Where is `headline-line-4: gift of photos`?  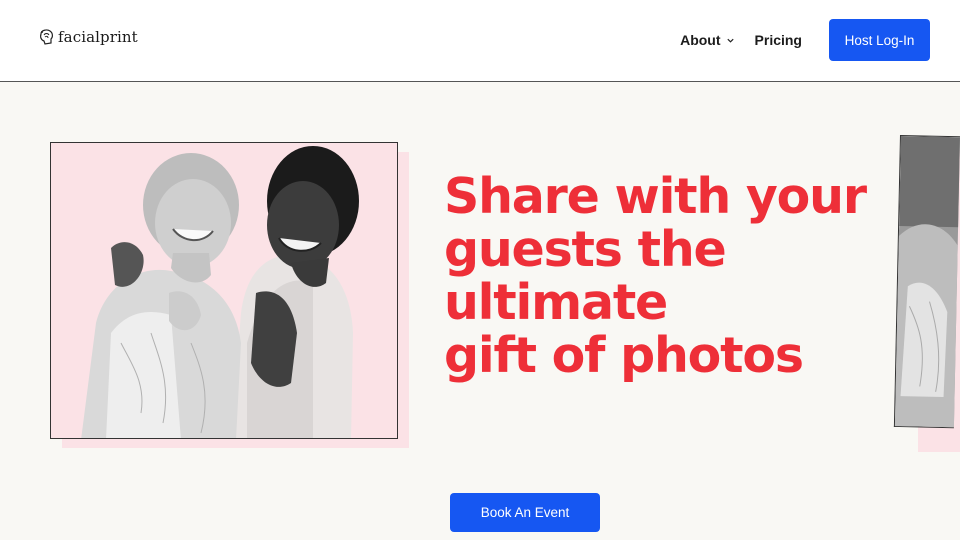 headline-line-4: gift of photos is located at coordinates (624, 355).